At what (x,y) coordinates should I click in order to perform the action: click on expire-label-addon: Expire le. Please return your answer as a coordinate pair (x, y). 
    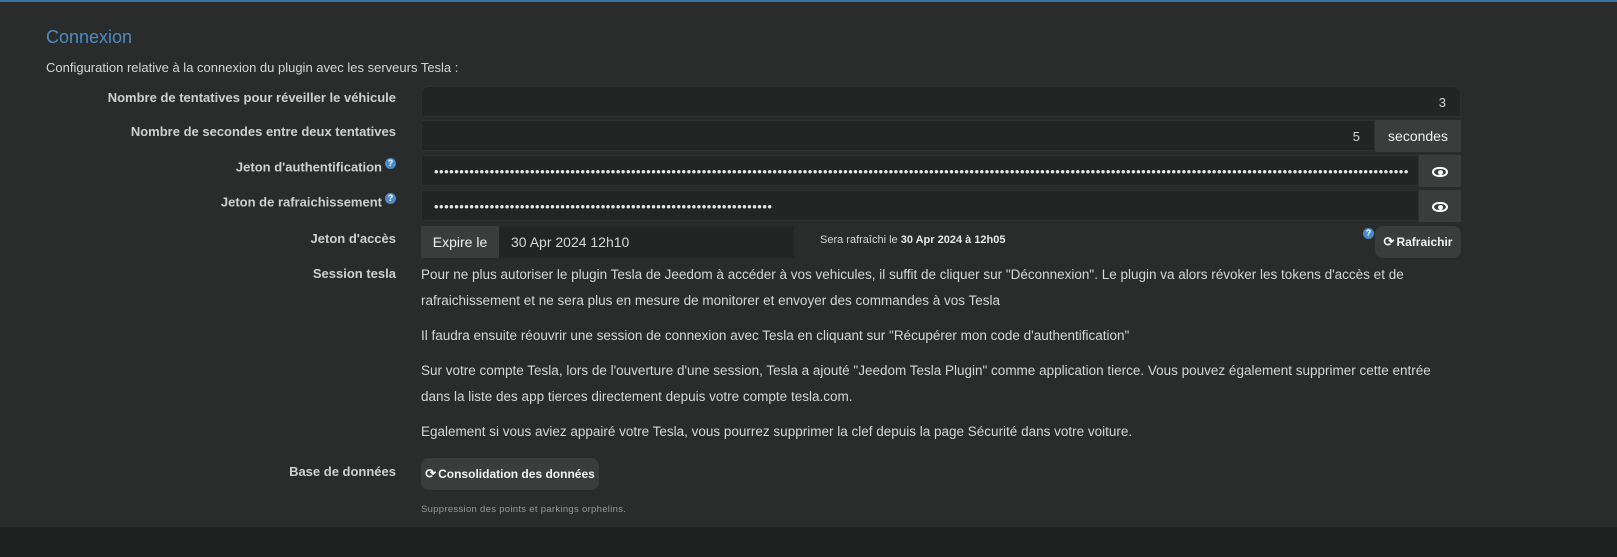
    Looking at the image, I should click on (460, 242).